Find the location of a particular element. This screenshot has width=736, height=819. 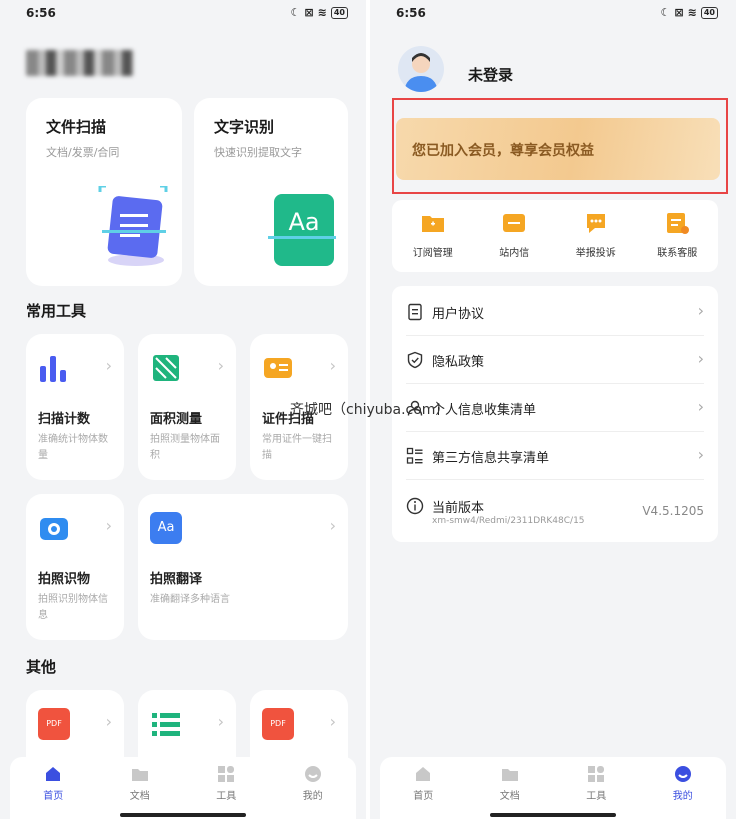

vip-highlight-box is located at coordinates (560, 146).